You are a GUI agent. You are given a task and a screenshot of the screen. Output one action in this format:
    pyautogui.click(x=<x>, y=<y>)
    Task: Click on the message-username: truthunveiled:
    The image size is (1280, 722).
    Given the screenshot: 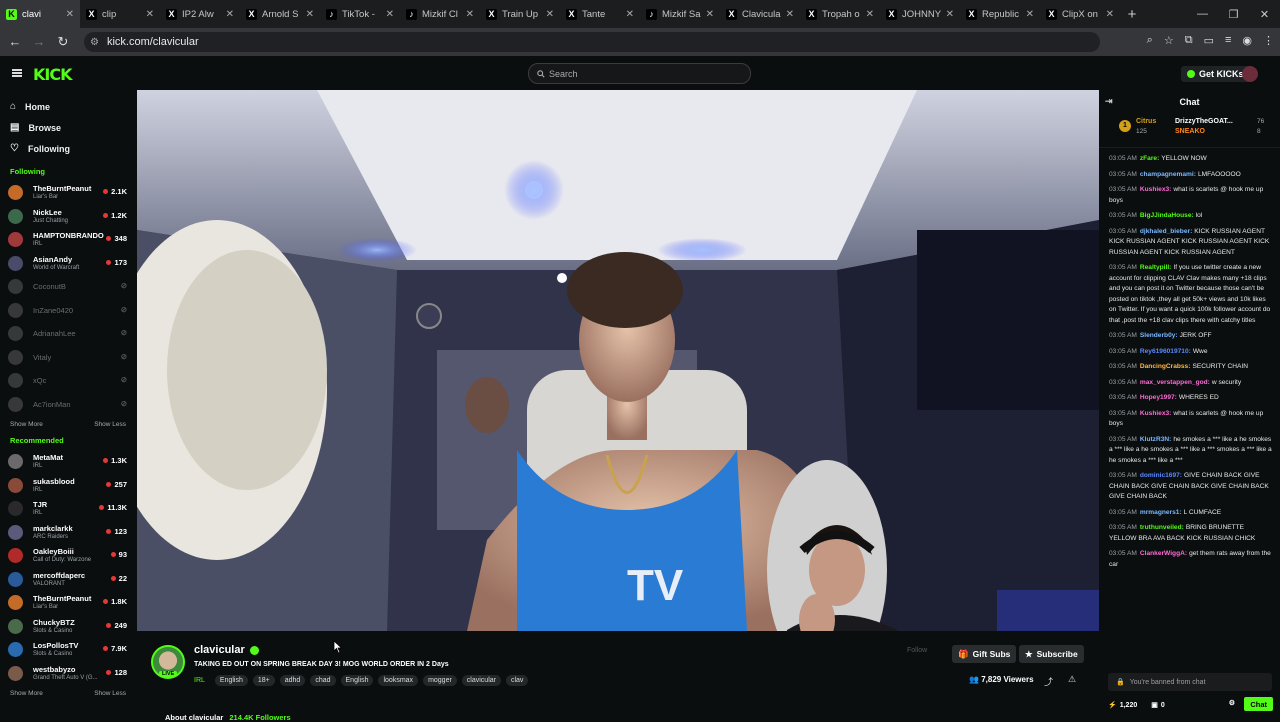 What is the action you would take?
    pyautogui.click(x=1162, y=527)
    